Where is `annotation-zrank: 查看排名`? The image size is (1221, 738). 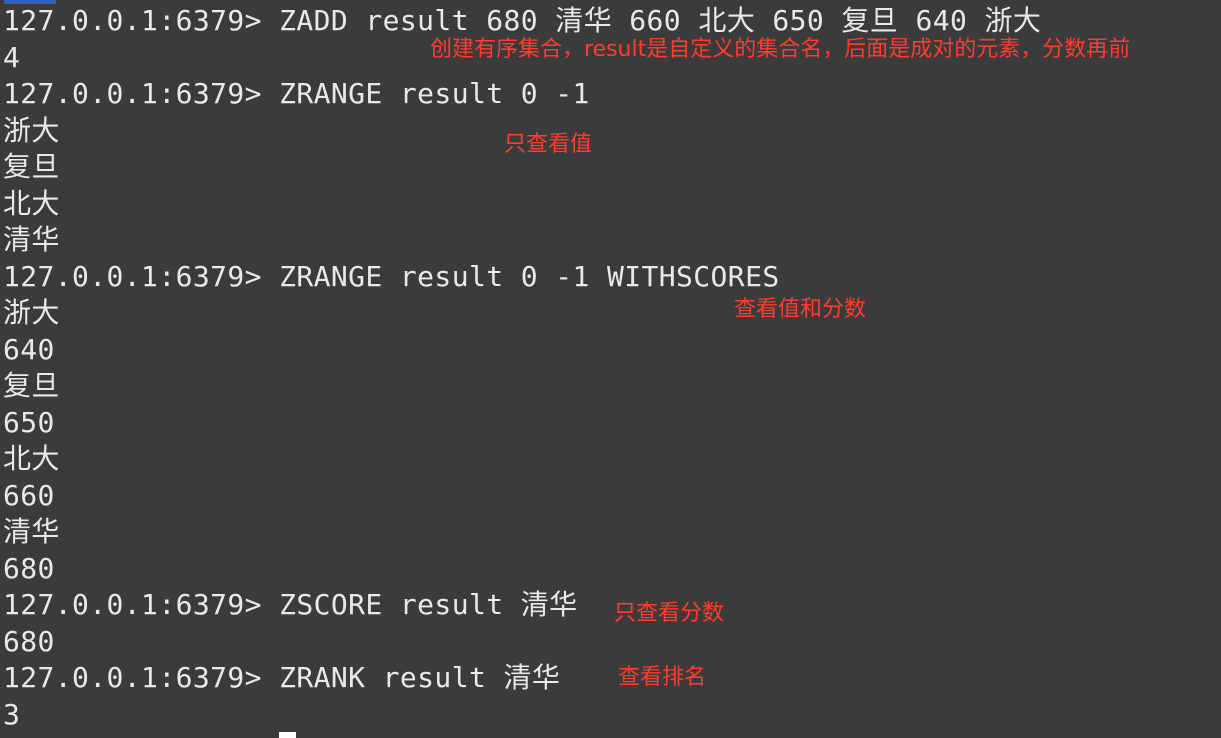 annotation-zrank: 查看排名 is located at coordinates (662, 677).